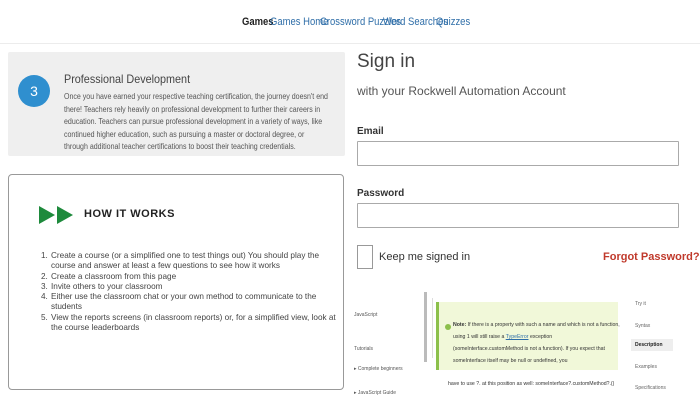 The height and width of the screenshot is (400, 700). I want to click on professional-development-title: Professional Development, so click(127, 79).